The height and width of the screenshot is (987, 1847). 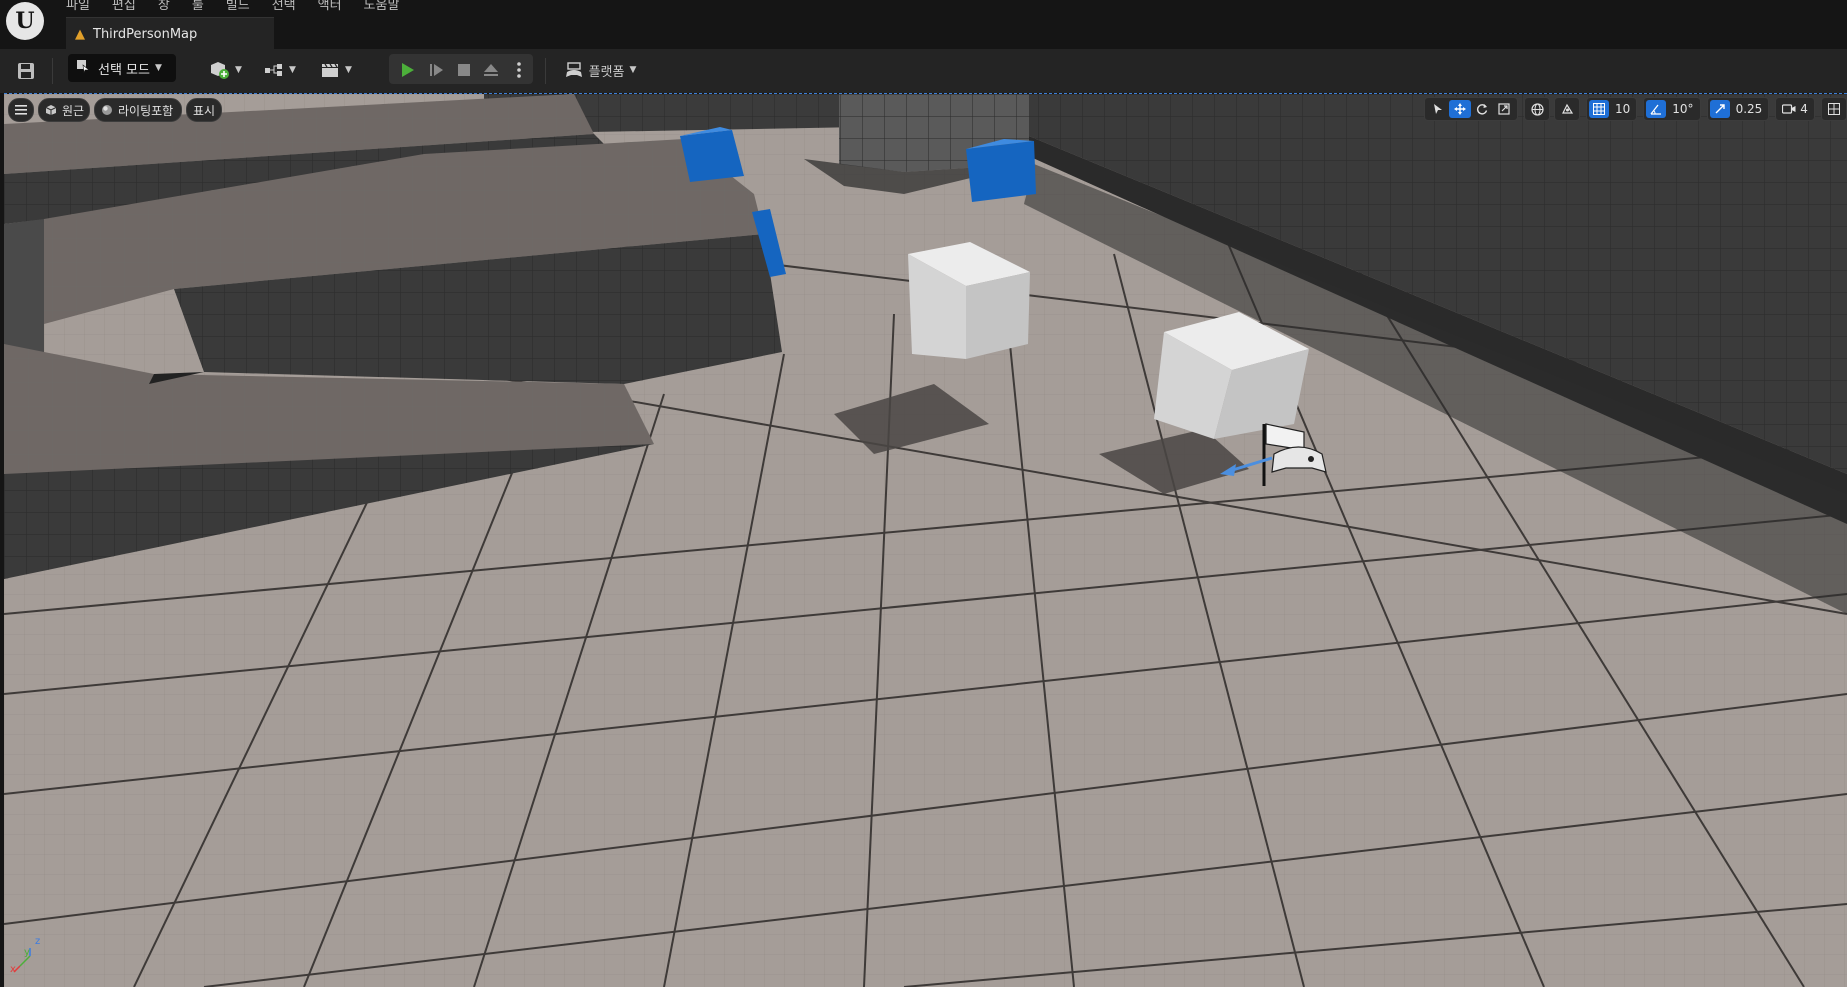 What do you see at coordinates (1482, 109) in the screenshot?
I see `rotate-tool-icon` at bounding box center [1482, 109].